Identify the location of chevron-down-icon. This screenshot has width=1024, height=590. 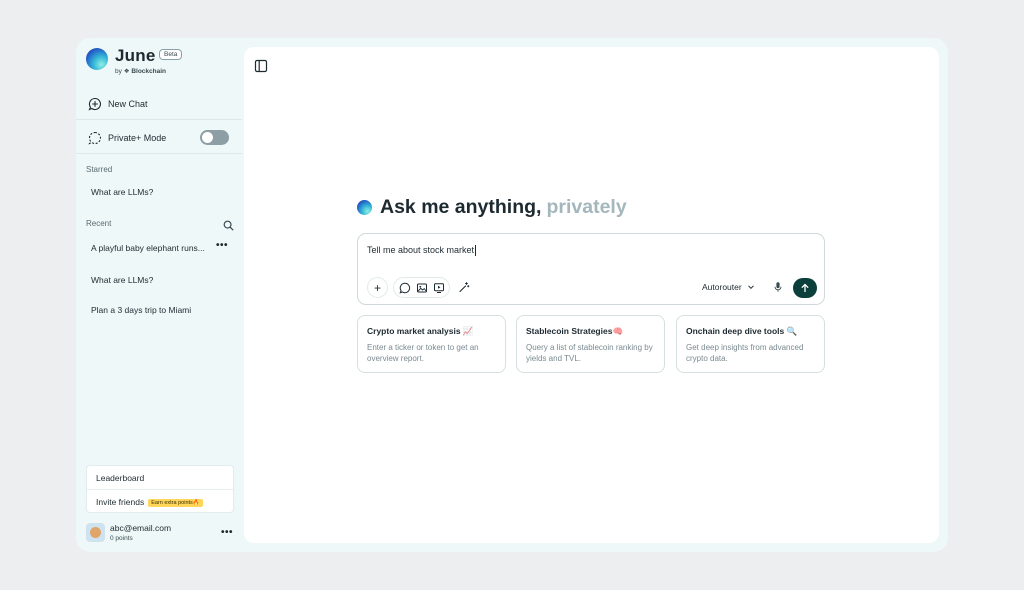
(751, 287).